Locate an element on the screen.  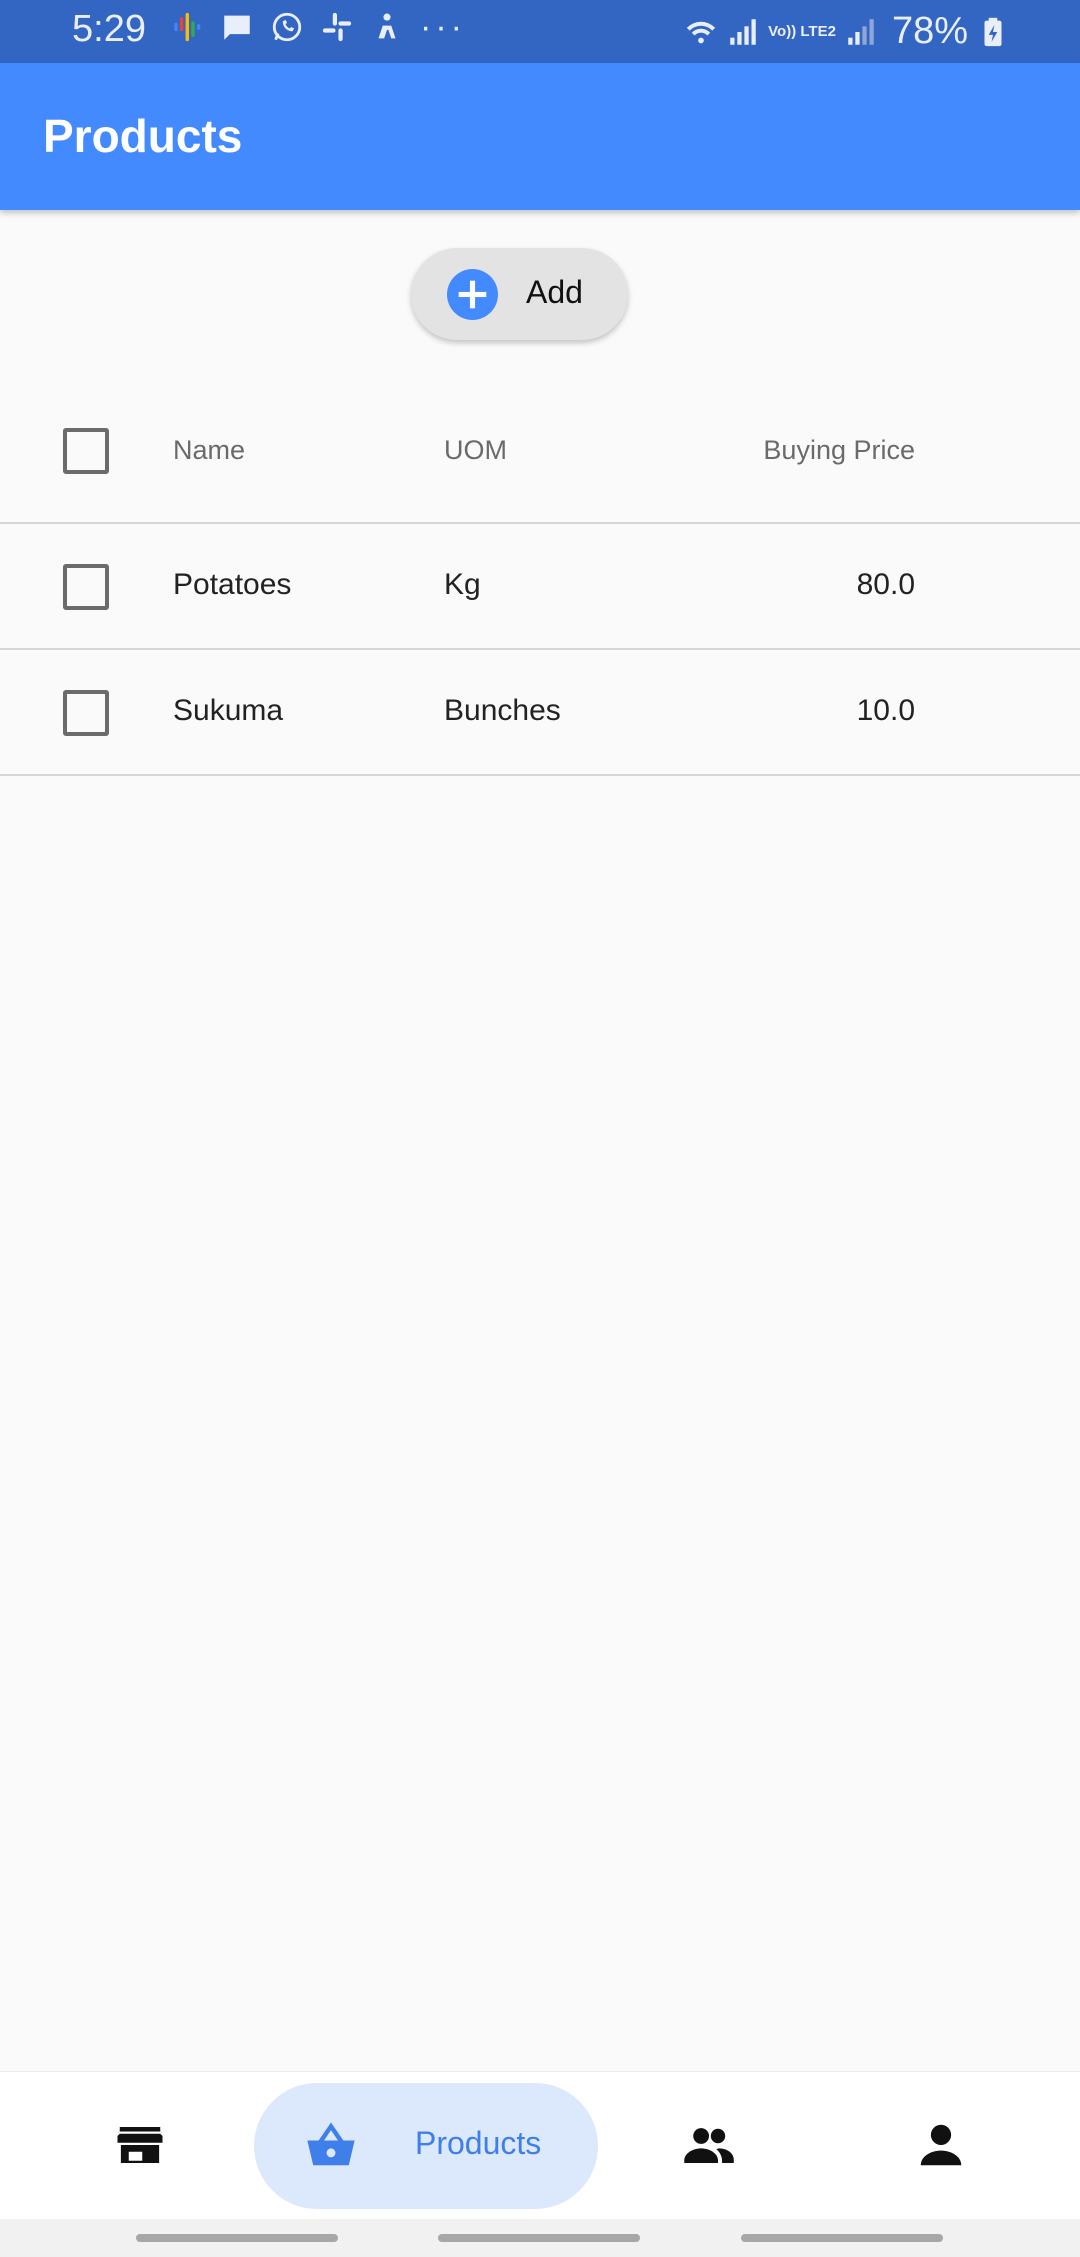
recents-gesture-pill is located at coordinates (237, 2238).